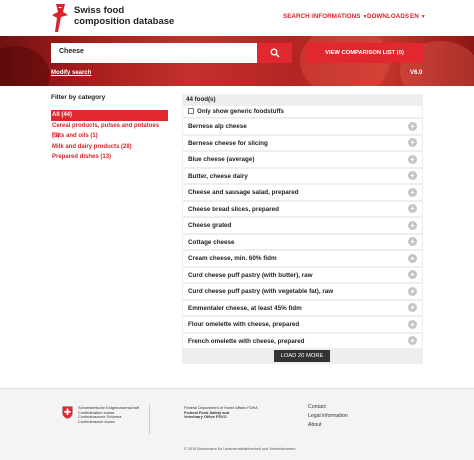 The image size is (474, 460). Describe the element at coordinates (302, 142) in the screenshot. I see `list-item: Bernese cheese for slicing +` at that location.